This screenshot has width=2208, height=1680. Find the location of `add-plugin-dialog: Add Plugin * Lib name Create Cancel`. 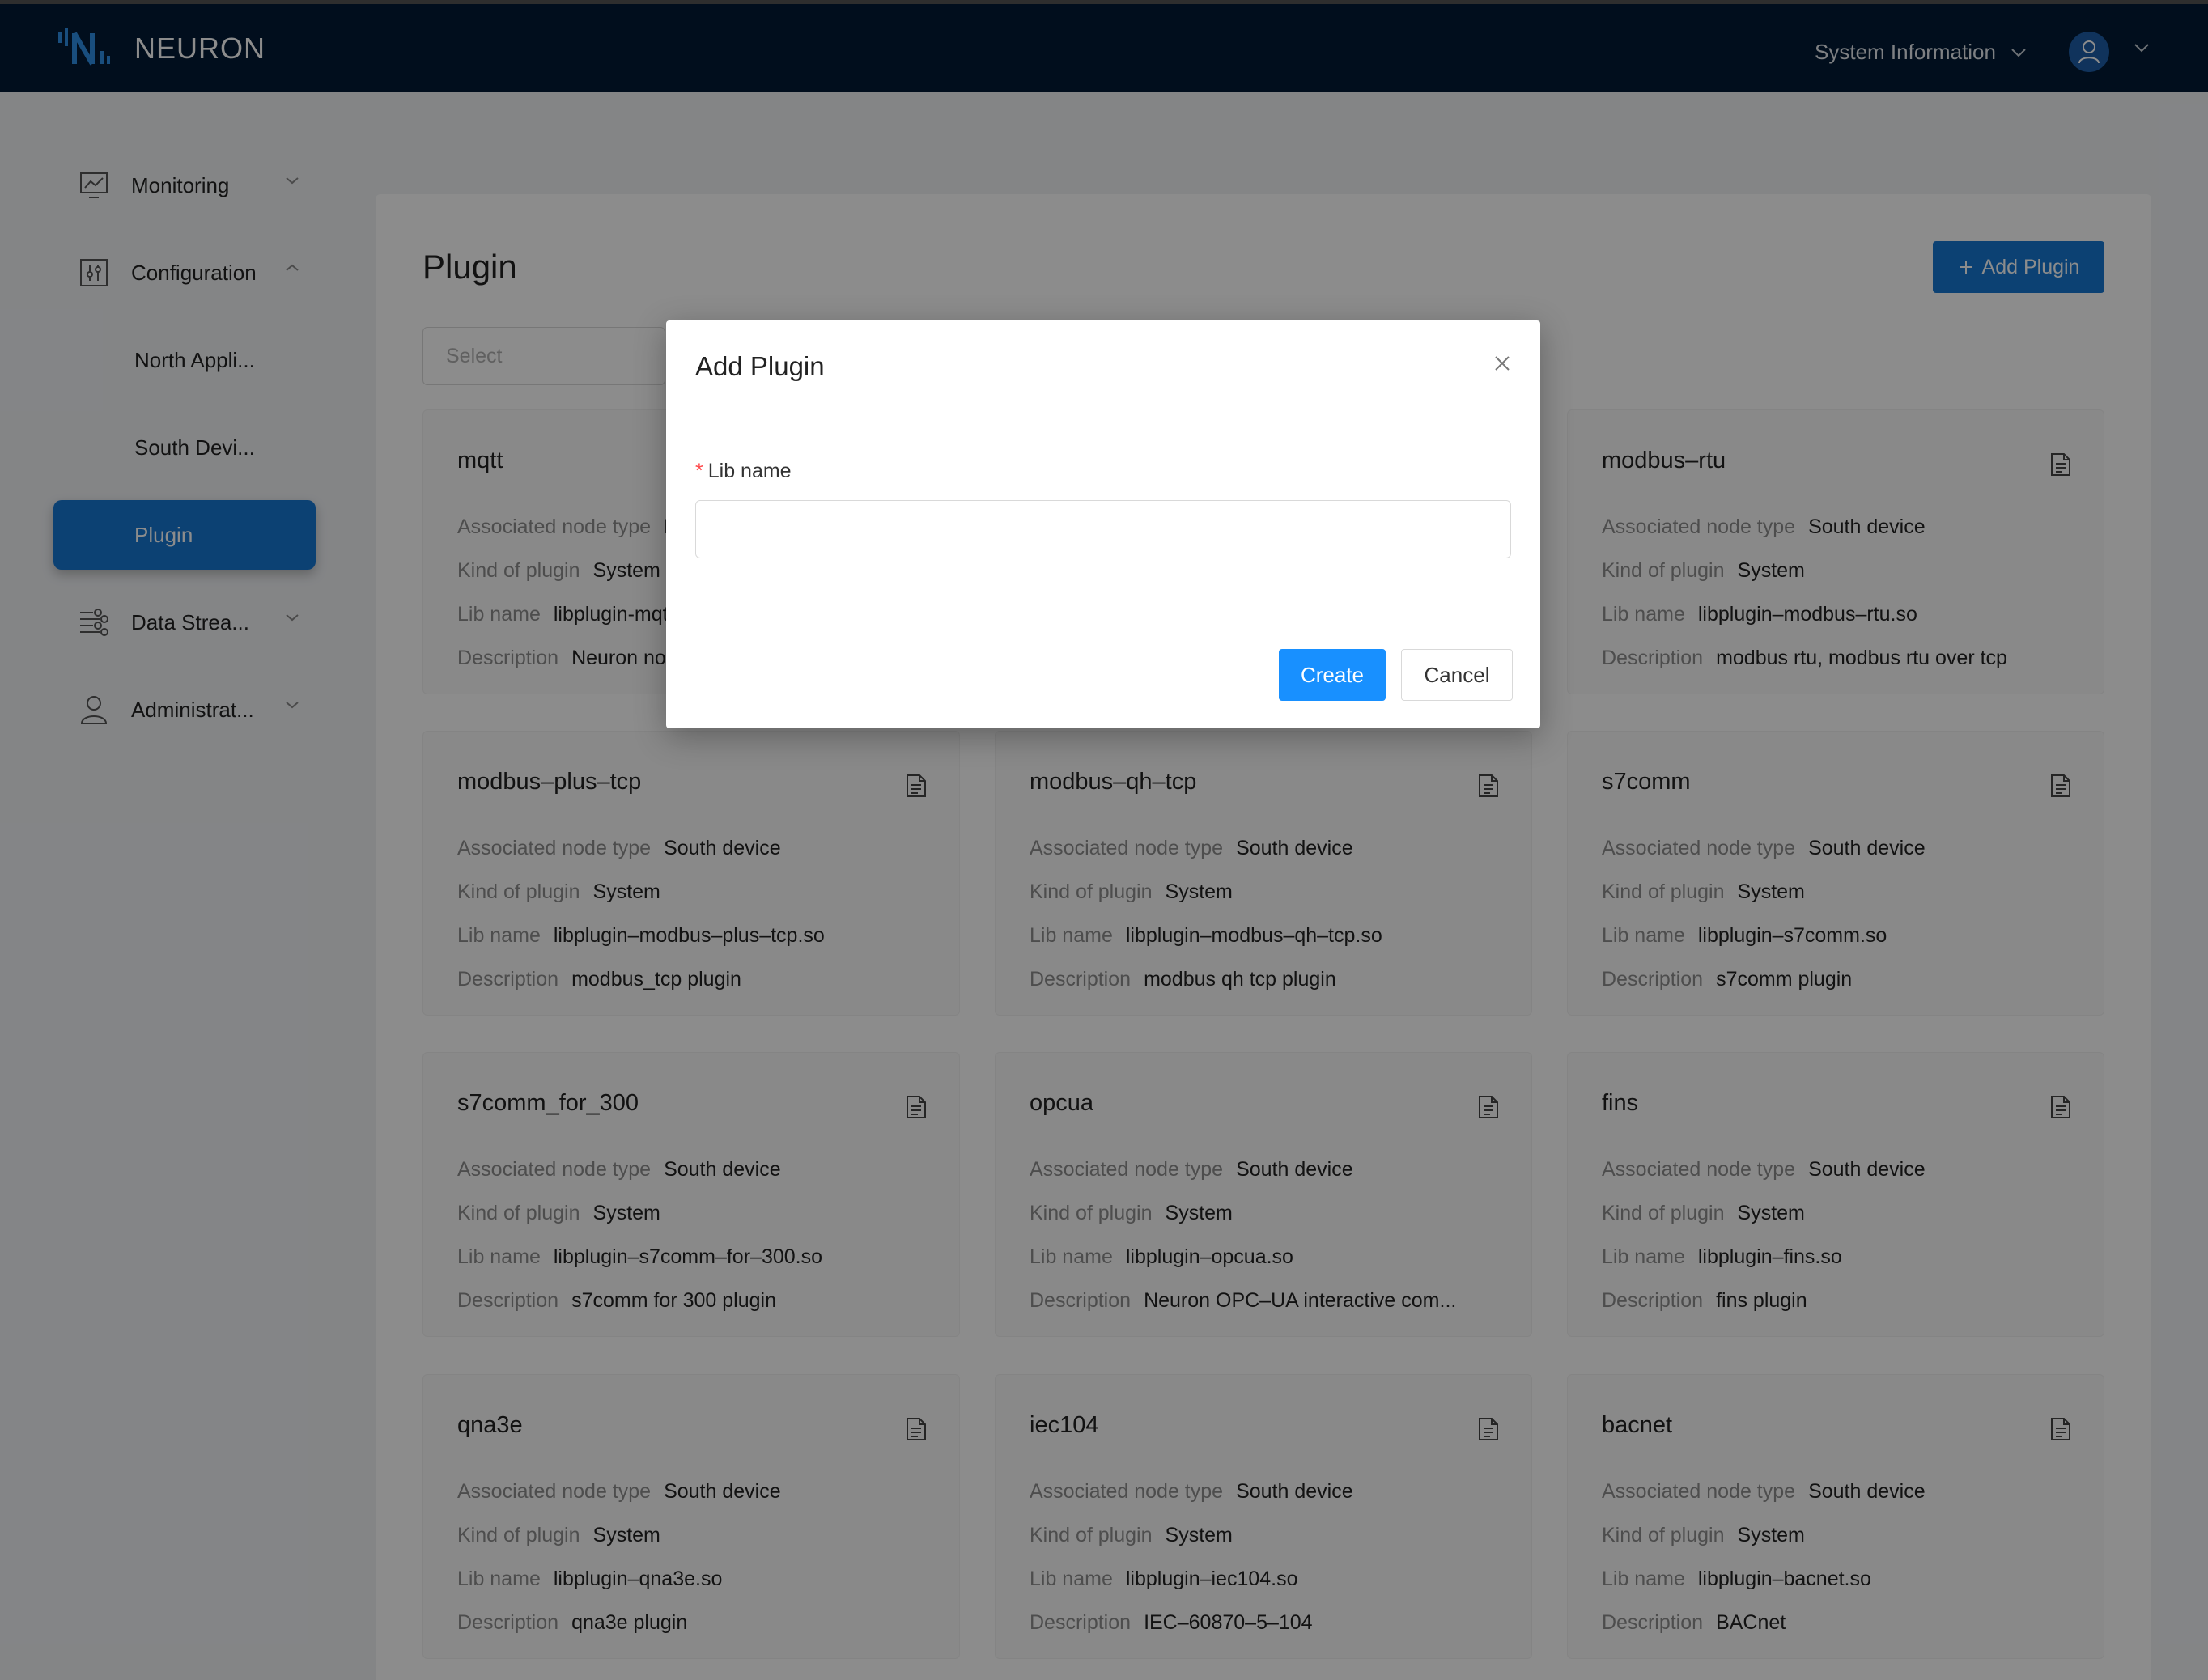

add-plugin-dialog: Add Plugin * Lib name Create Cancel is located at coordinates (1103, 524).